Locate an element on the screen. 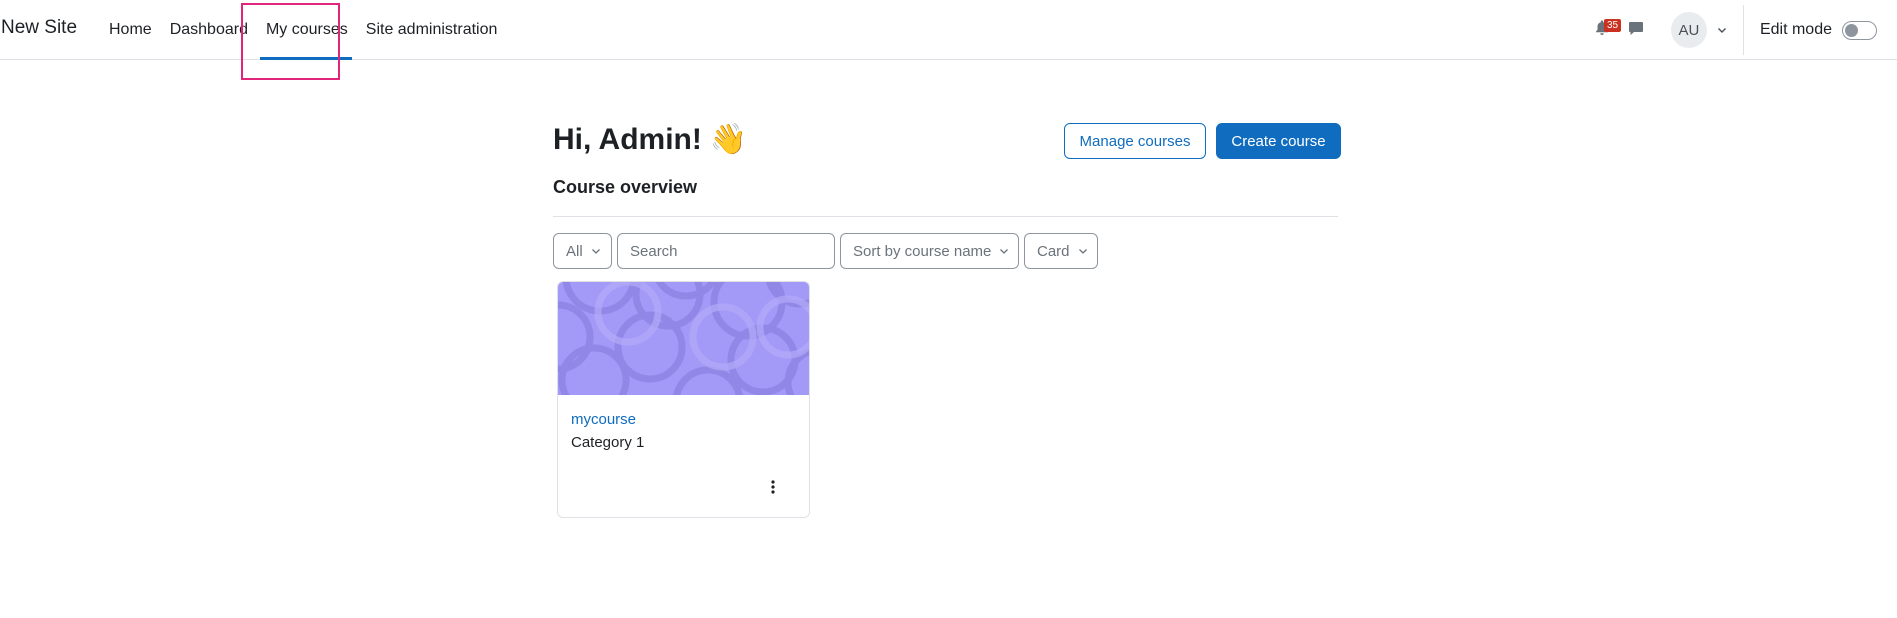  manage-courses-button: Manage courses is located at coordinates (1135, 141).